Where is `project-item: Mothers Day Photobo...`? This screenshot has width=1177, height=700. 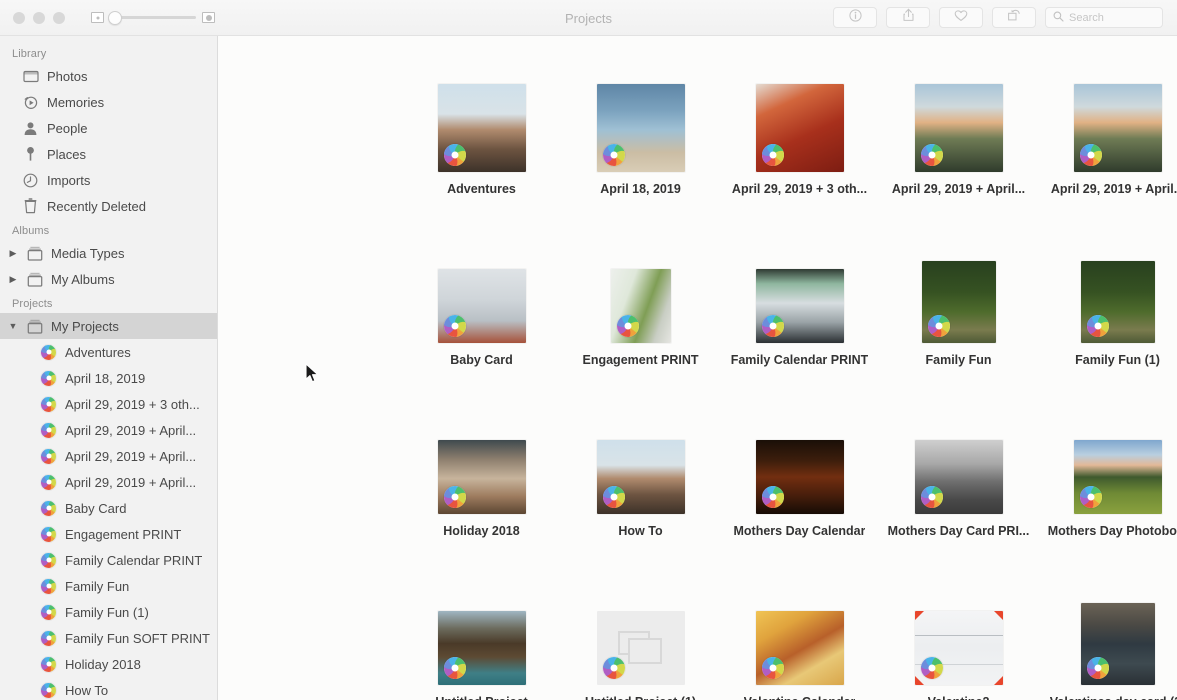
project-item: Mothers Day Photobo... is located at coordinates (1107, 481).